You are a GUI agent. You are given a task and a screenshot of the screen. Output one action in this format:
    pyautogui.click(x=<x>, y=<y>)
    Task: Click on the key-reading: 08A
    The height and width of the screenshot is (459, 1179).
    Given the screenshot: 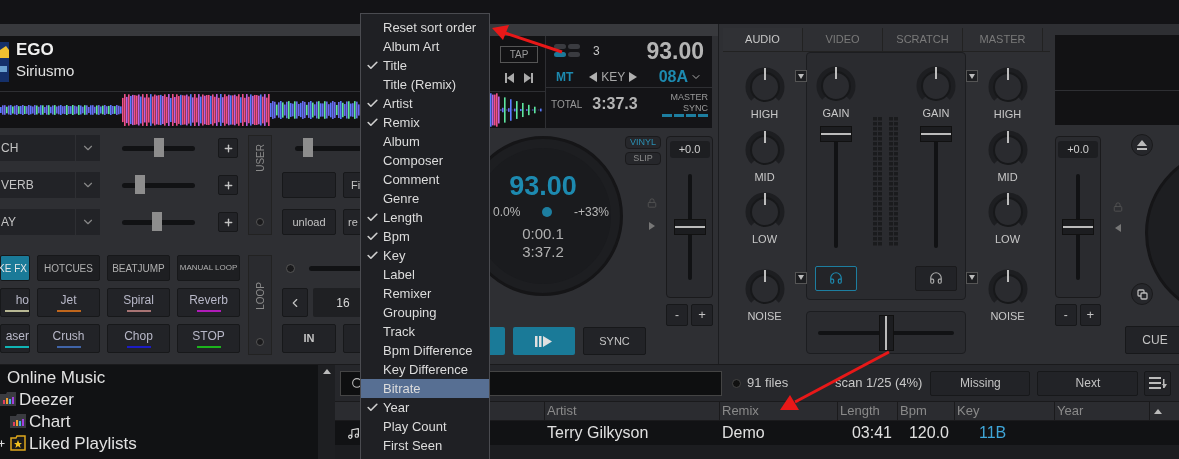 What is the action you would take?
    pyautogui.click(x=673, y=76)
    